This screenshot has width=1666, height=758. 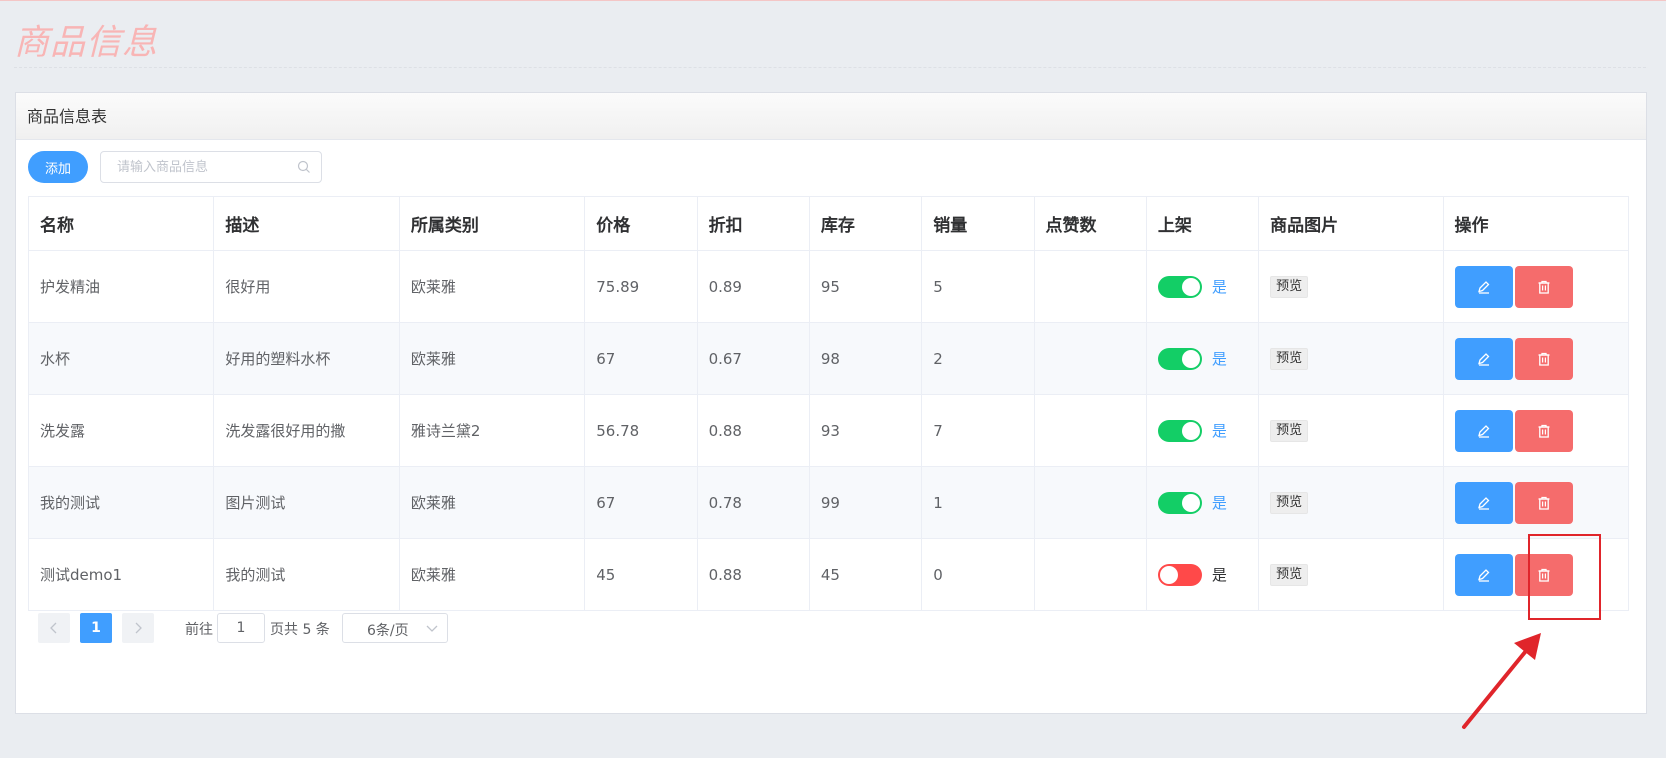 What do you see at coordinates (121, 286) in the screenshot?
I see `cell-name: 护发精油` at bounding box center [121, 286].